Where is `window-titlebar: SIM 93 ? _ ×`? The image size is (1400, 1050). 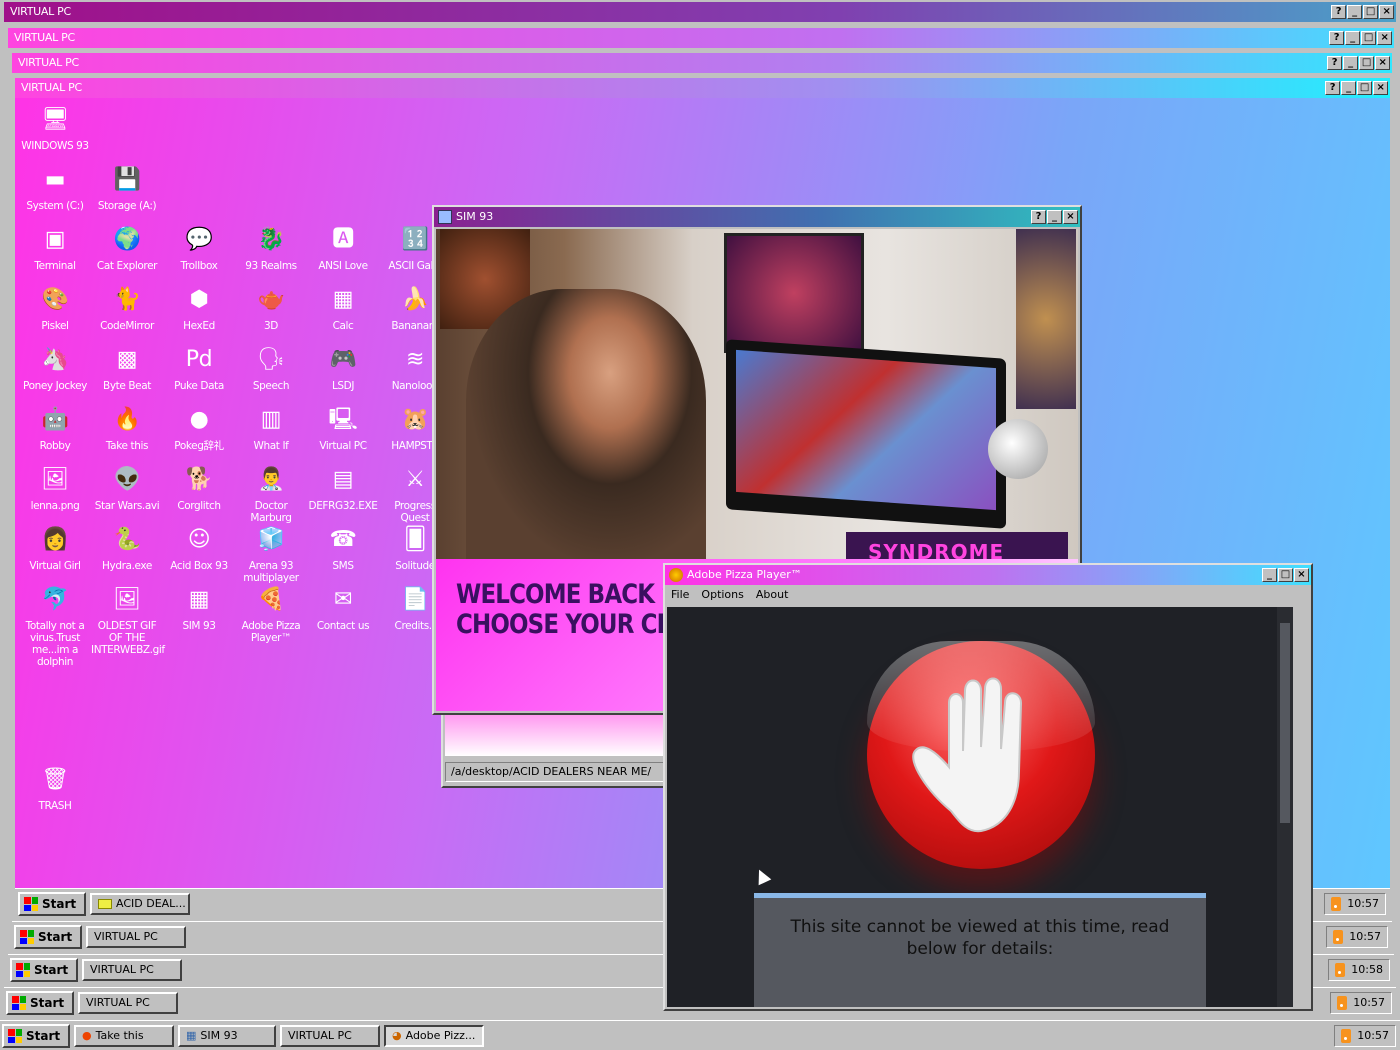
window-titlebar: SIM 93 ? _ × is located at coordinates (757, 217).